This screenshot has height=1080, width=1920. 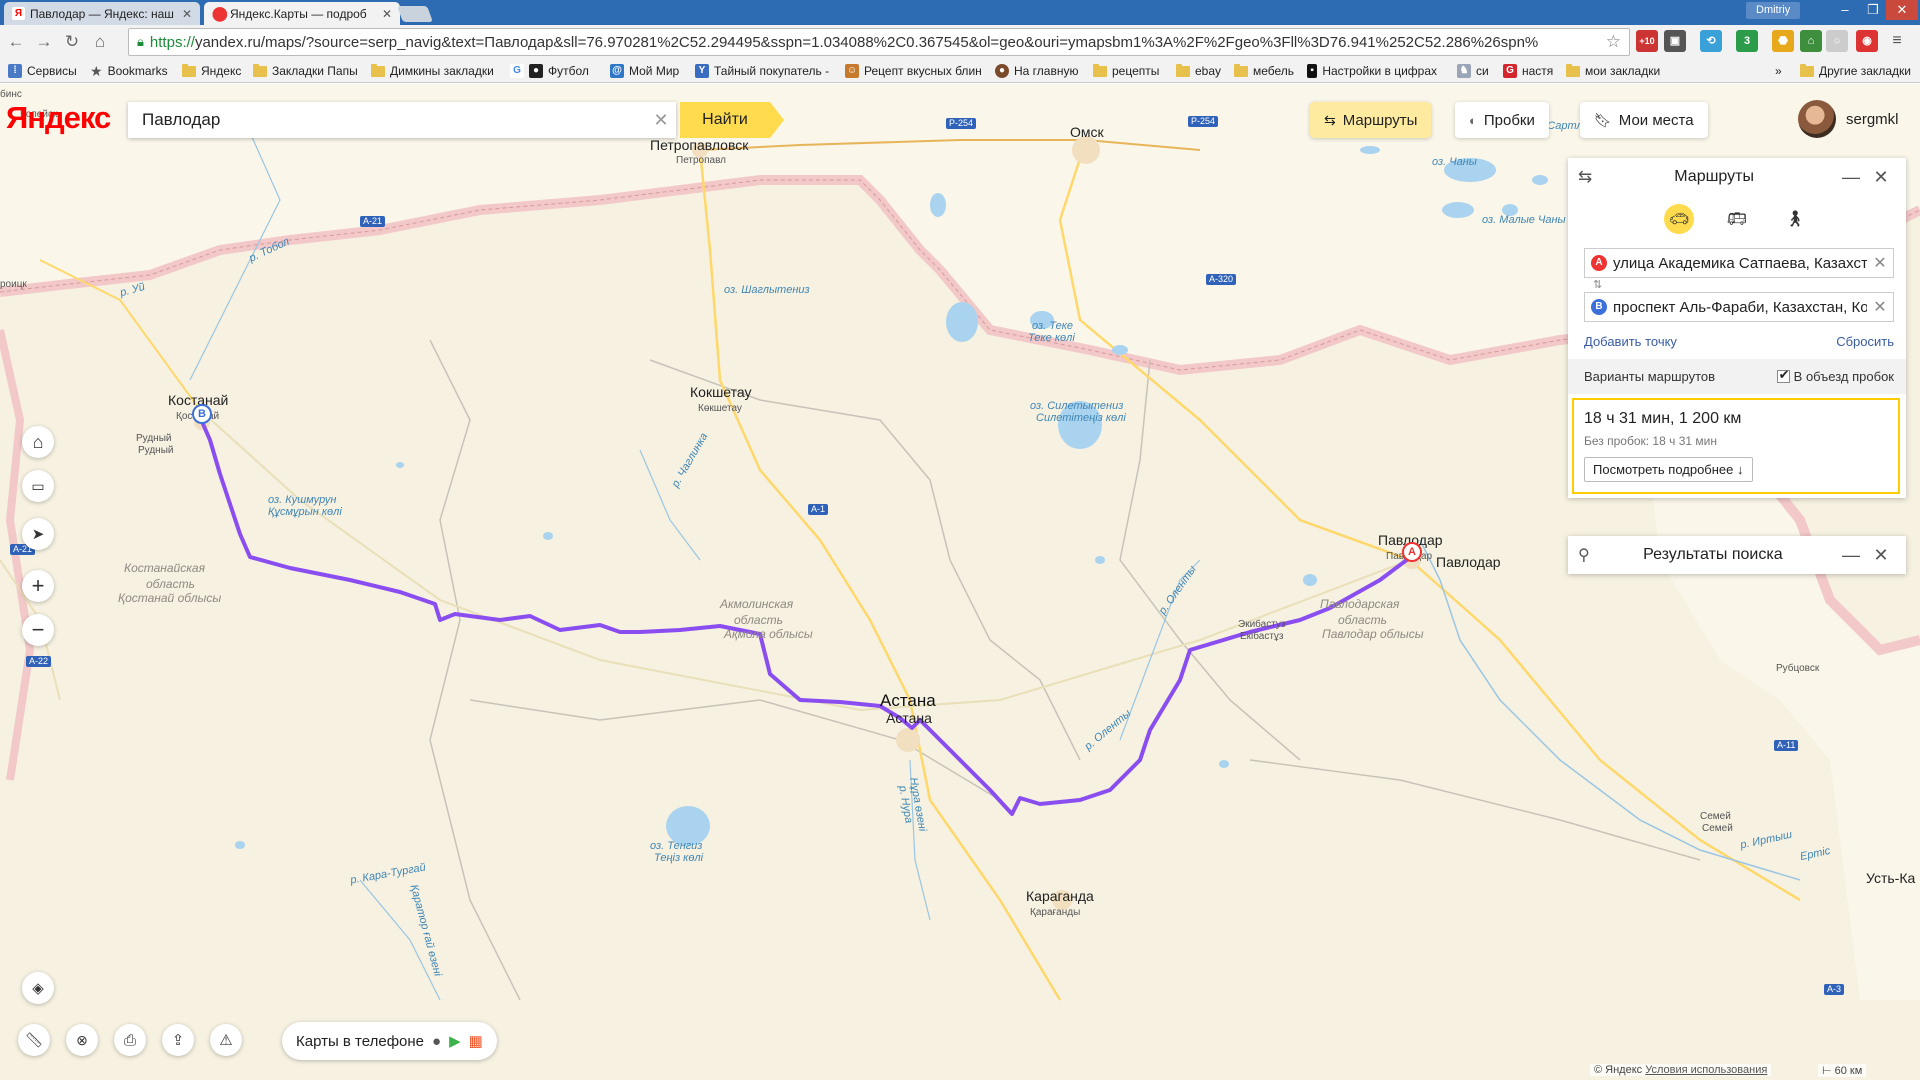 What do you see at coordinates (1737, 219) in the screenshot?
I see `bus-icon: 🚌︎` at bounding box center [1737, 219].